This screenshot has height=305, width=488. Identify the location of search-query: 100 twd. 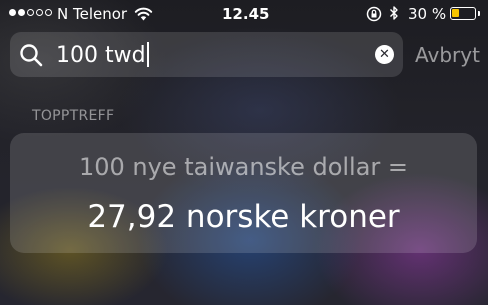
(101, 55).